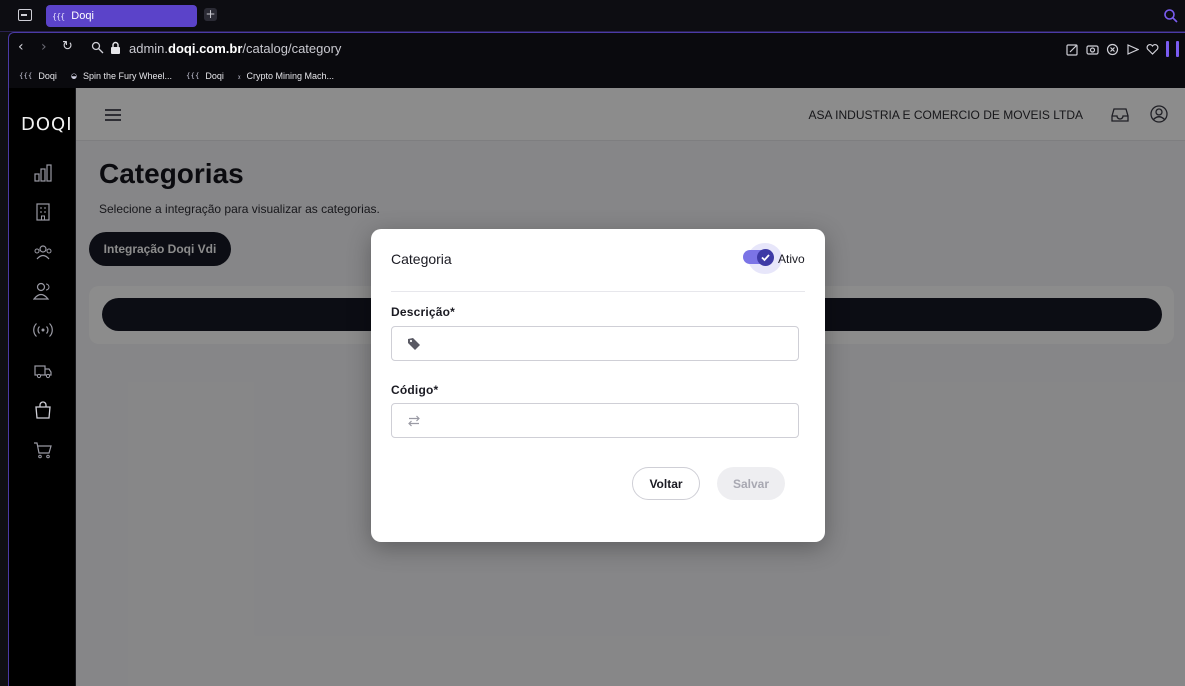 Image resolution: width=1185 pixels, height=686 pixels. I want to click on camera-icon, so click(1092, 49).